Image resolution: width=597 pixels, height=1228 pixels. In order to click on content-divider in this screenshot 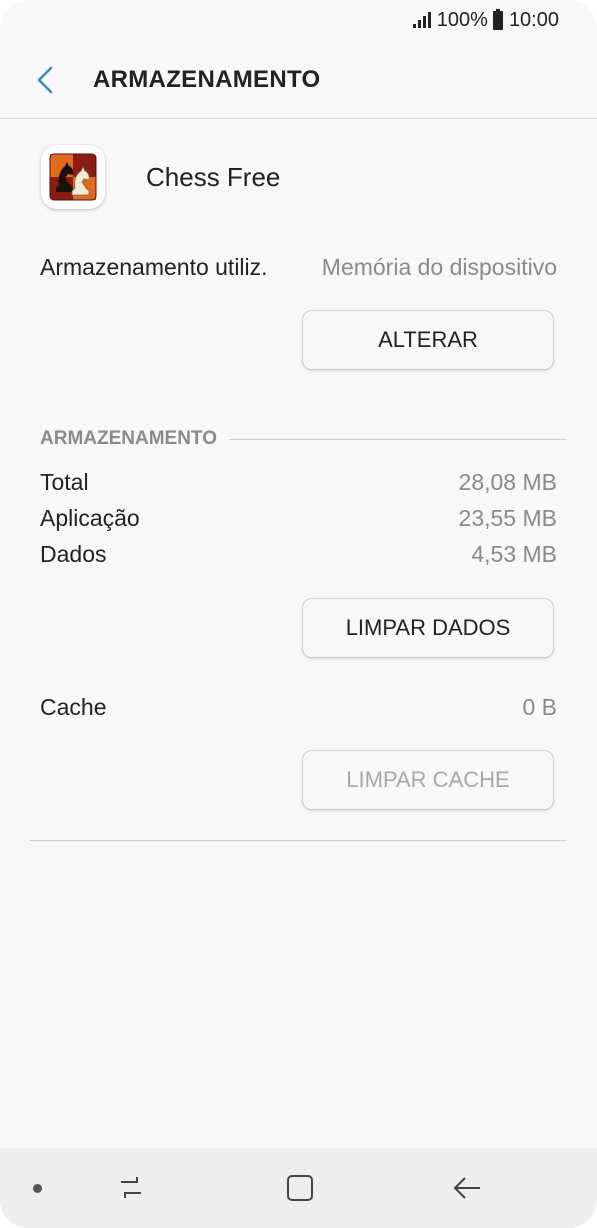, I will do `click(298, 840)`.